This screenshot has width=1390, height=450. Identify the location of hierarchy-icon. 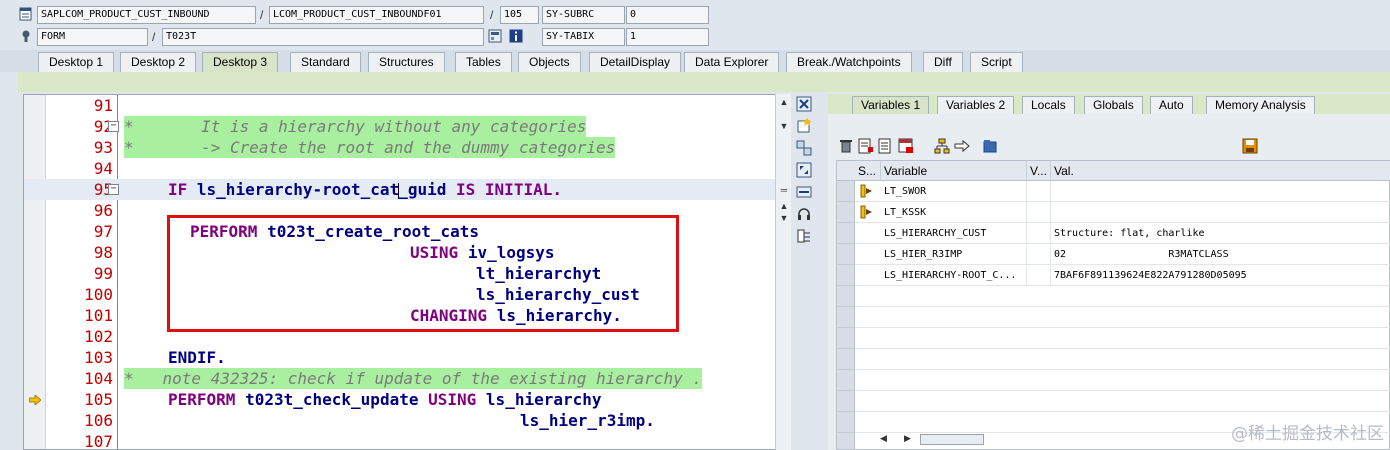
(942, 146).